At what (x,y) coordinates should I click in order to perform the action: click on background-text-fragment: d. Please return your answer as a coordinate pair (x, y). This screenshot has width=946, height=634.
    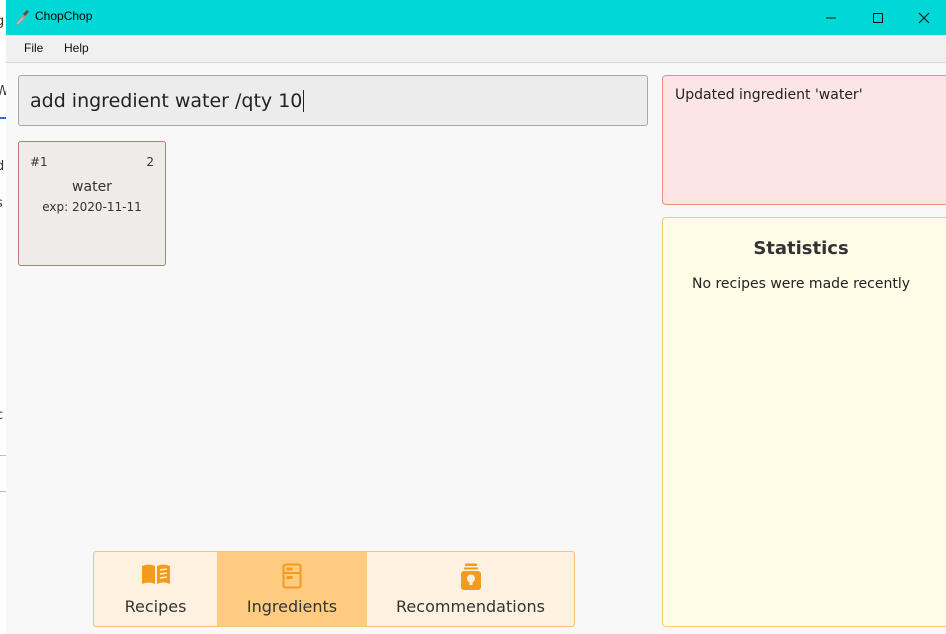
    Looking at the image, I should click on (2, 166).